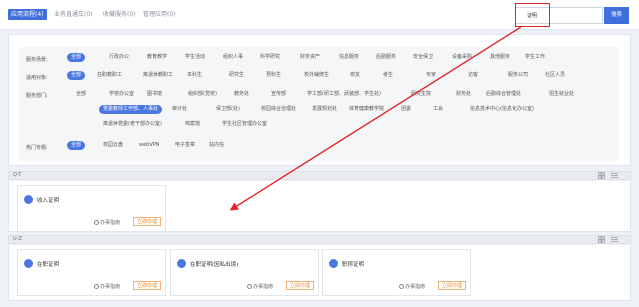  I want to click on filter-chip: 招生就业处, so click(561, 94).